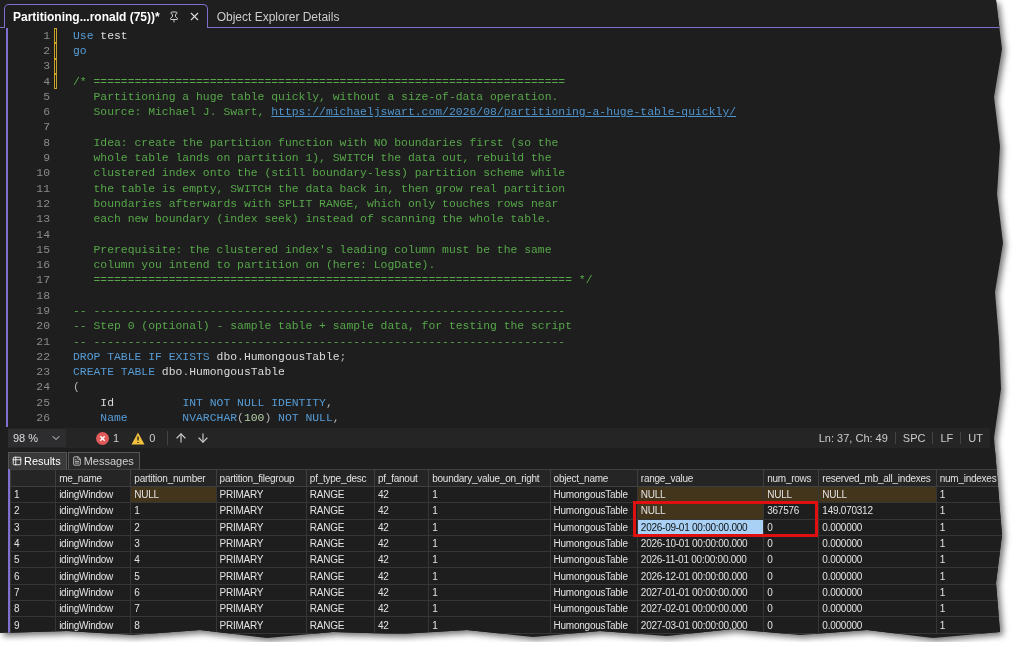 Image resolution: width=1024 pixels, height=647 pixels. Describe the element at coordinates (325, 142) in the screenshot. I see `code-line: Idea: create the partition function with NO boundaries first (so the` at that location.